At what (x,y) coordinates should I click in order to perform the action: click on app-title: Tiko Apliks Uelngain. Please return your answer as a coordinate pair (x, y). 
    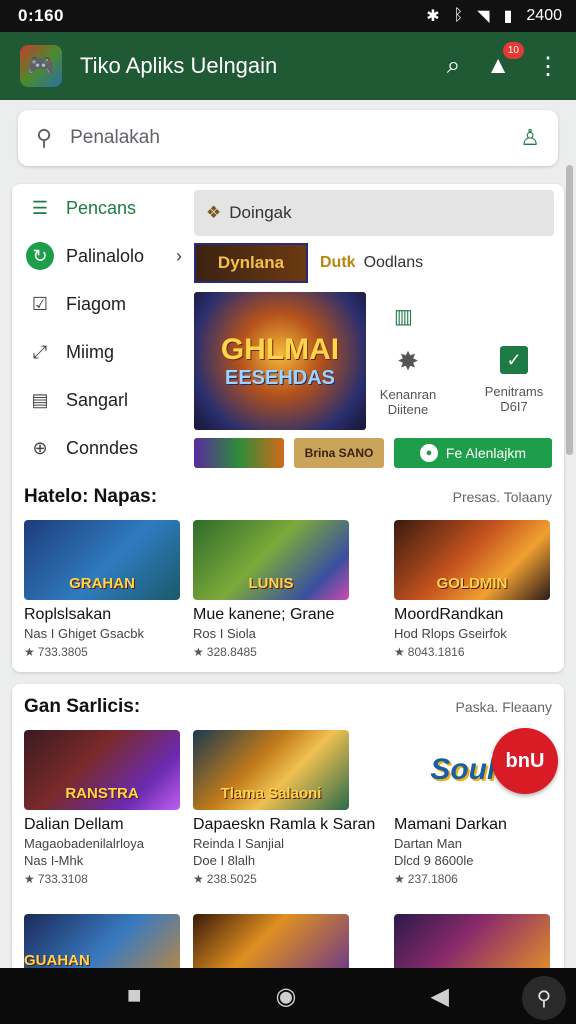
    Looking at the image, I should click on (179, 65).